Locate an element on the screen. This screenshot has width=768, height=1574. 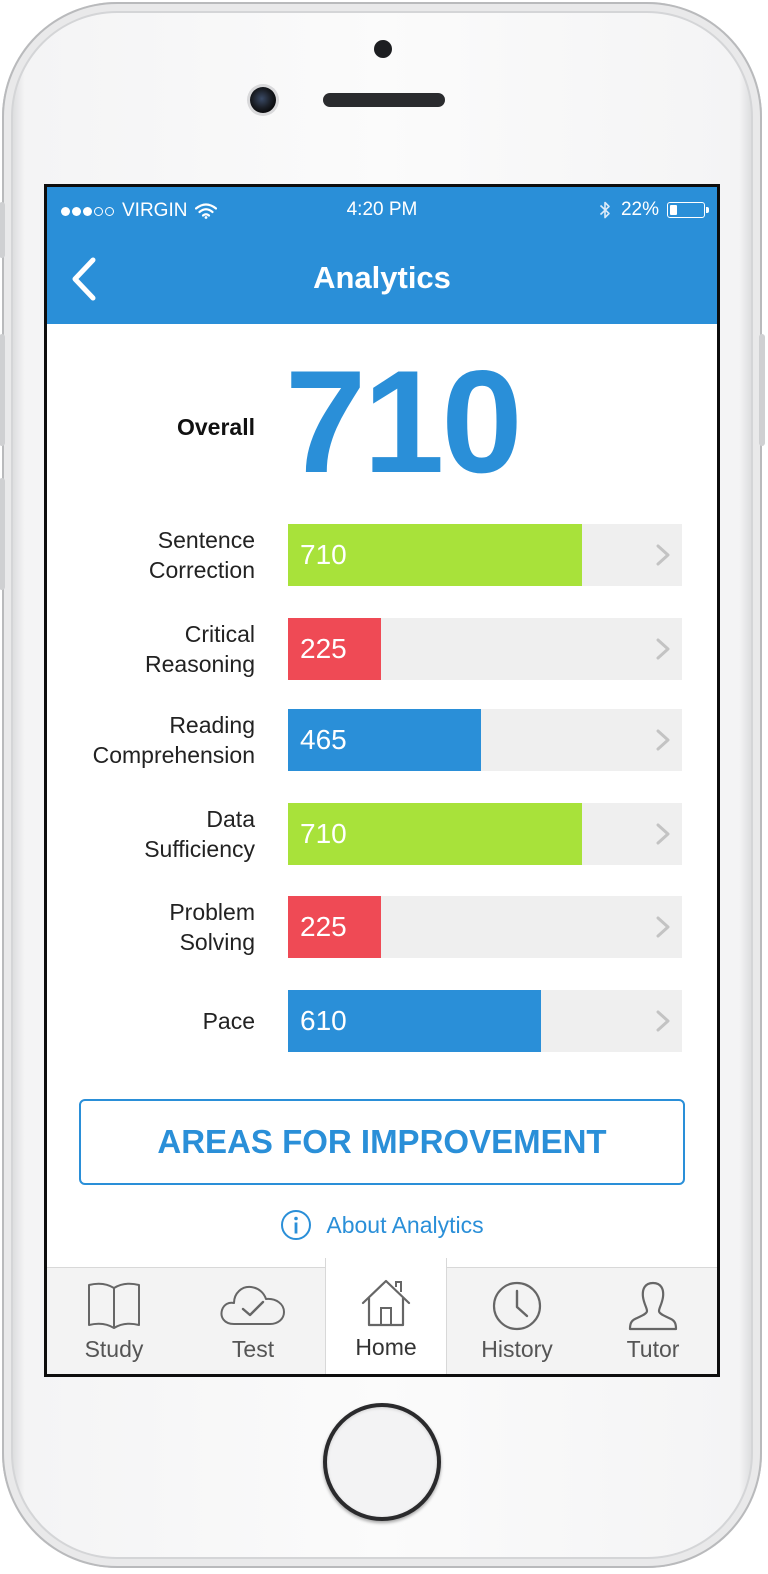
tab-tutor-label: Tutor is located at coordinates (653, 1349).